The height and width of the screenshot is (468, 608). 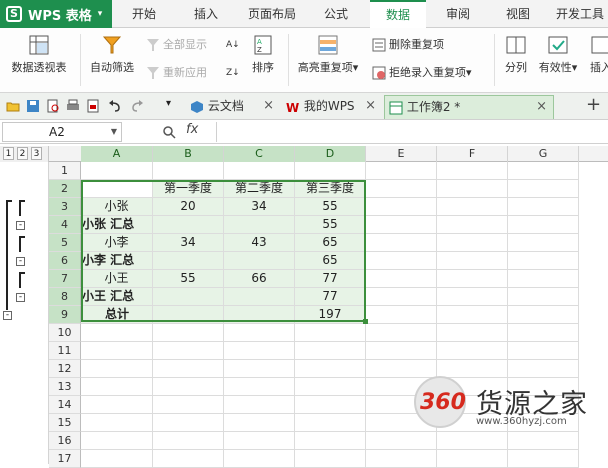 What do you see at coordinates (233, 107) in the screenshot?
I see `doc-tab-cloud: 云文档 ×` at bounding box center [233, 107].